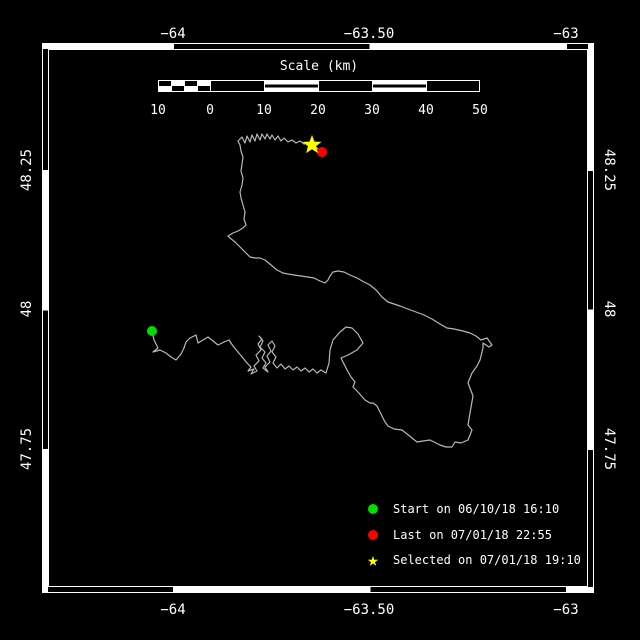  I want to click on legend-item-start: Start on 06/10/18 16:10, so click(461, 509).